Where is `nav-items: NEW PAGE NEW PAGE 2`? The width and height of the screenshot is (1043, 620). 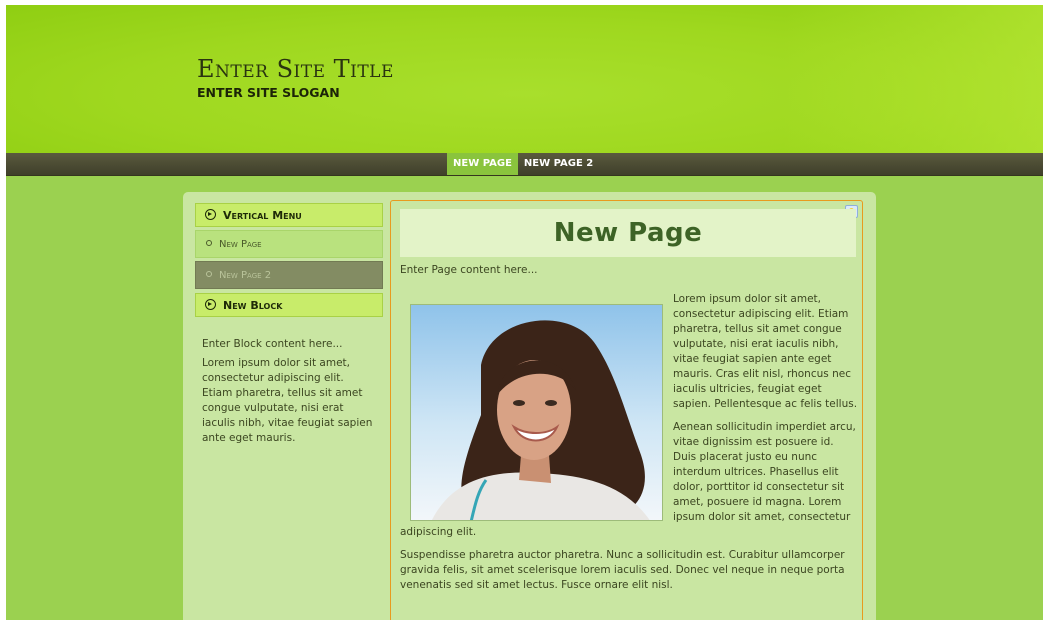 nav-items: NEW PAGE NEW PAGE 2 is located at coordinates (523, 164).